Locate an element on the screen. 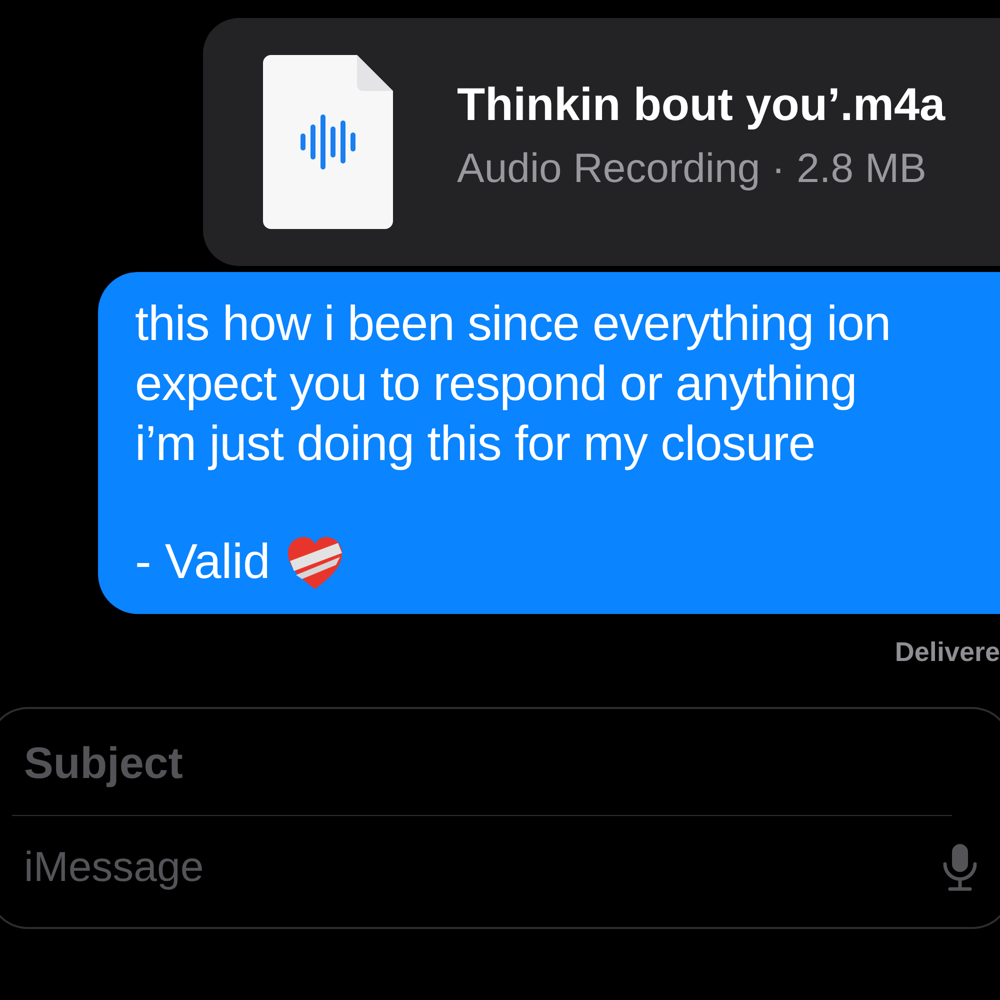 The width and height of the screenshot is (1000, 1000). message-text: expect you to respond or anything is located at coordinates (496, 384).